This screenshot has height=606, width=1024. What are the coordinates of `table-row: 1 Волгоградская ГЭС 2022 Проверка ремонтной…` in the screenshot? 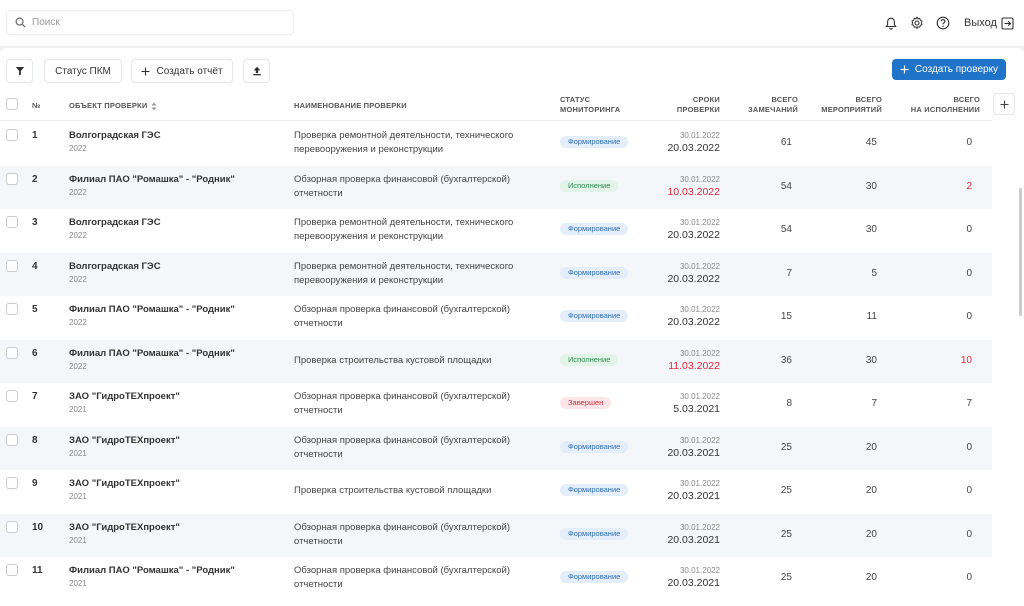 It's located at (496, 144).